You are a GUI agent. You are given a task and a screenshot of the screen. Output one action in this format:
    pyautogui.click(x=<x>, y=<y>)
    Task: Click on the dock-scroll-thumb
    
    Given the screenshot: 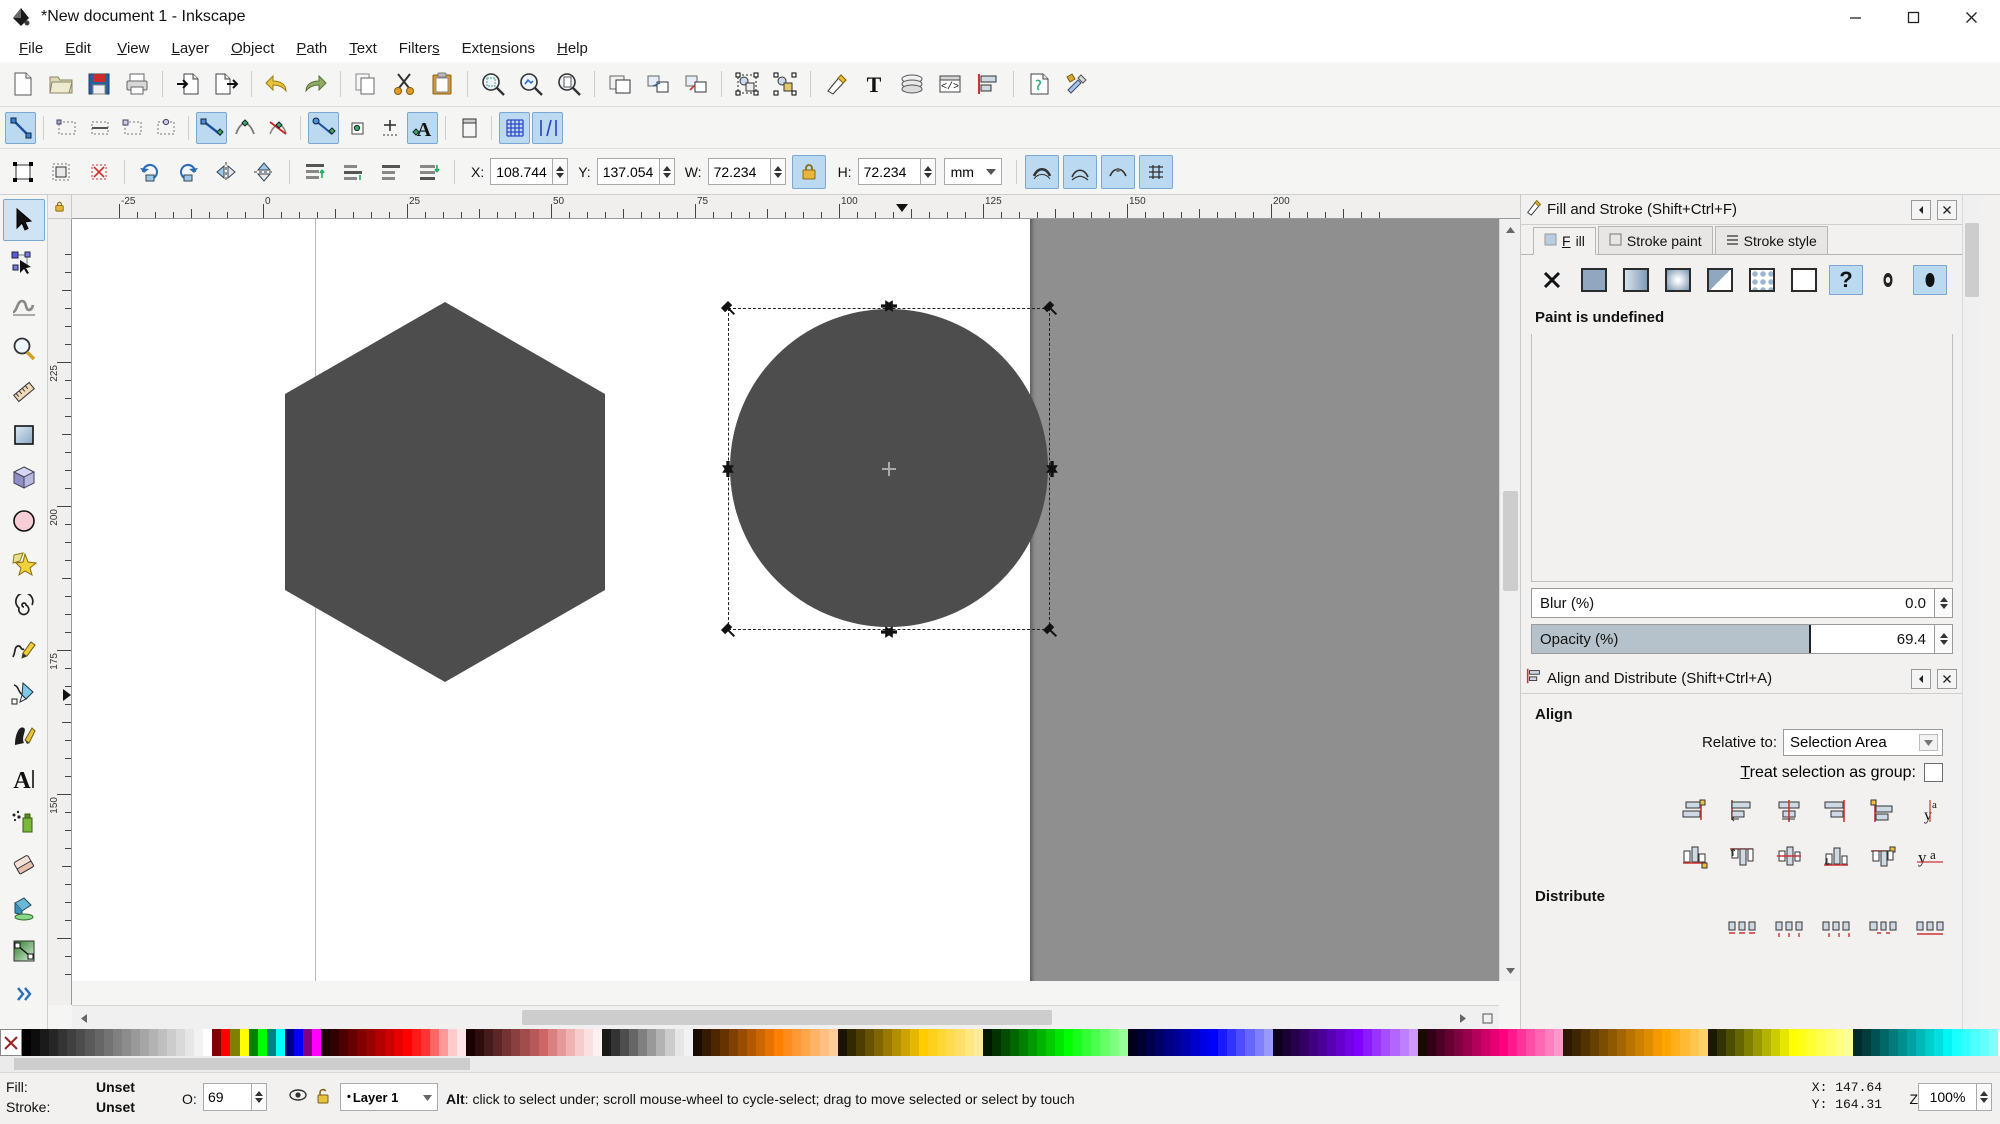 What is the action you would take?
    pyautogui.click(x=1972, y=260)
    